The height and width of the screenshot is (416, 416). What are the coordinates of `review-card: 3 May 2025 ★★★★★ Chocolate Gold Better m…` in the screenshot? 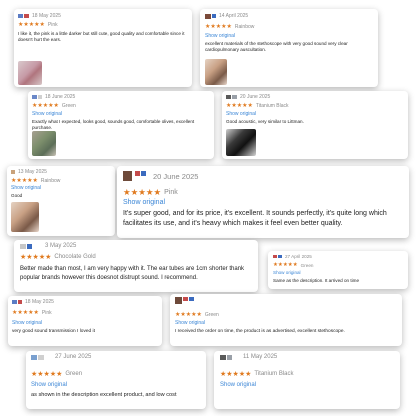 It's located at (136, 266).